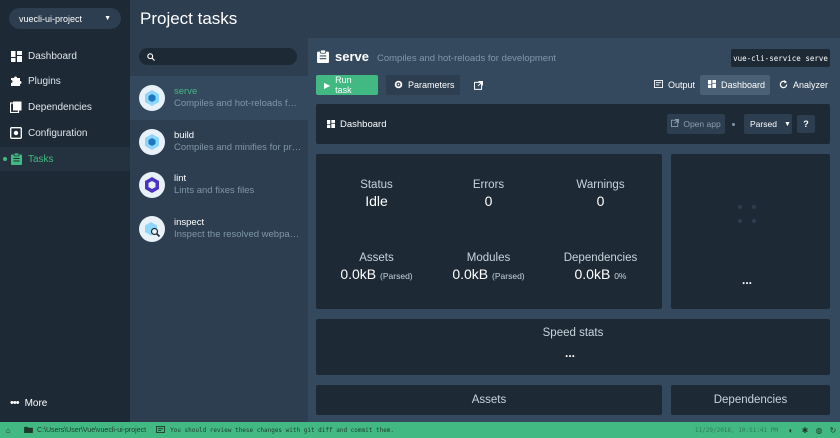 This screenshot has width=840, height=438. What do you see at coordinates (376, 185) in the screenshot?
I see `stat-label: Status` at bounding box center [376, 185].